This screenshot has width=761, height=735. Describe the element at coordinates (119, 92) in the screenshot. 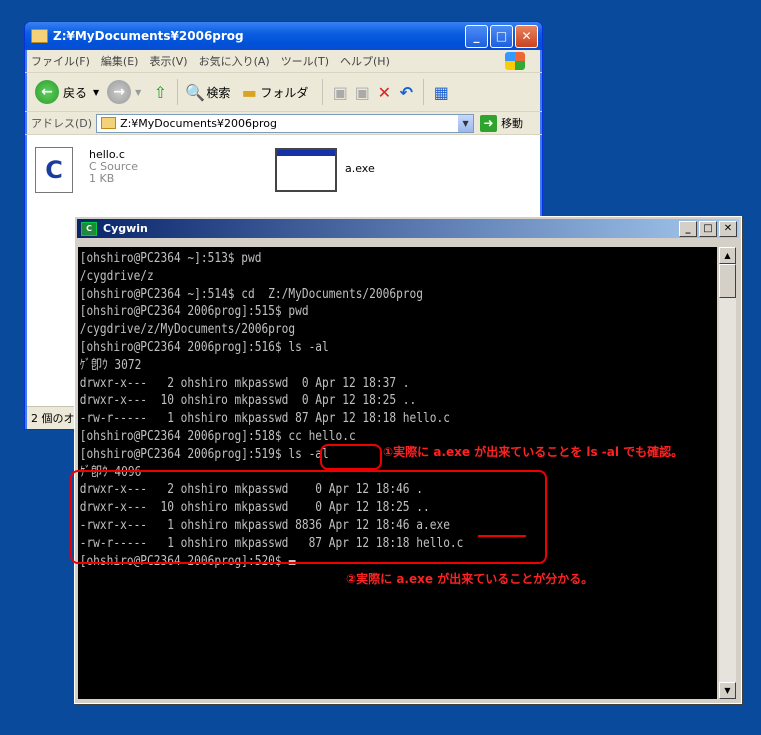

I see `forward-arrow-icon: →` at that location.